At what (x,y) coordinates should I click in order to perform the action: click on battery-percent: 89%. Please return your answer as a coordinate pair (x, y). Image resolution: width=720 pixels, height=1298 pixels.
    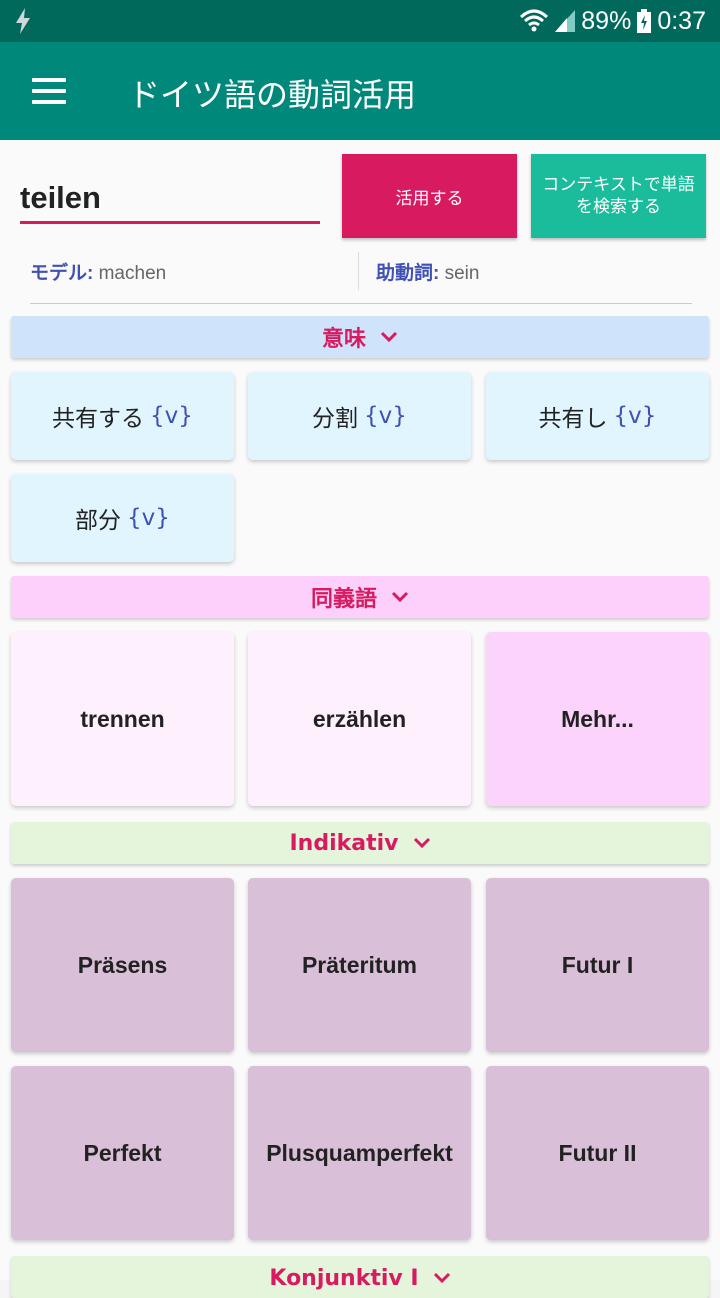
    Looking at the image, I should click on (606, 20).